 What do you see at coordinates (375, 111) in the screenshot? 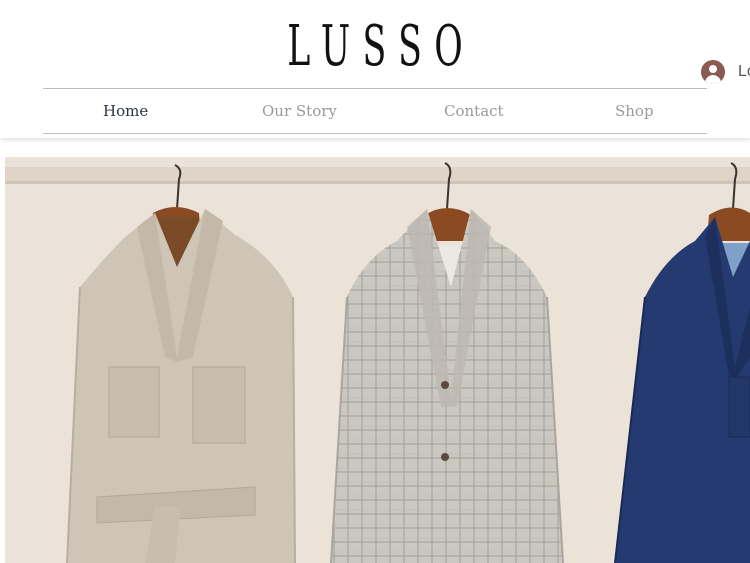
I see `main-navigation: Home Our Story Contact Shop` at bounding box center [375, 111].